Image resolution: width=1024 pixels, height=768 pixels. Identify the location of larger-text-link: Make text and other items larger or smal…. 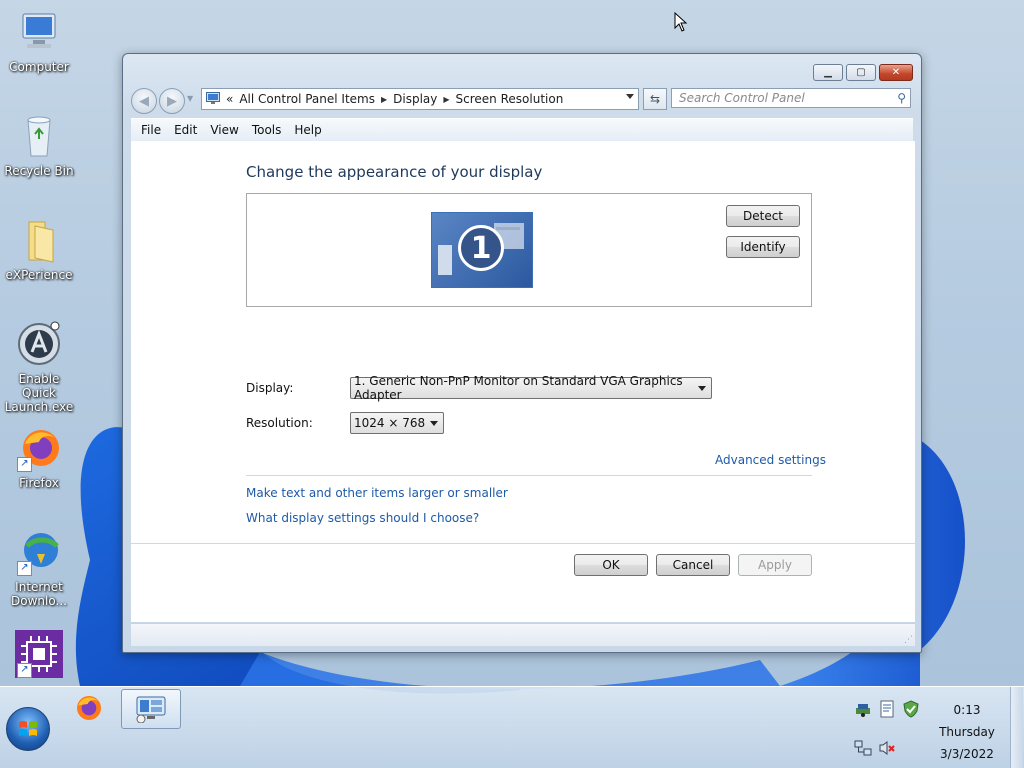
(377, 493).